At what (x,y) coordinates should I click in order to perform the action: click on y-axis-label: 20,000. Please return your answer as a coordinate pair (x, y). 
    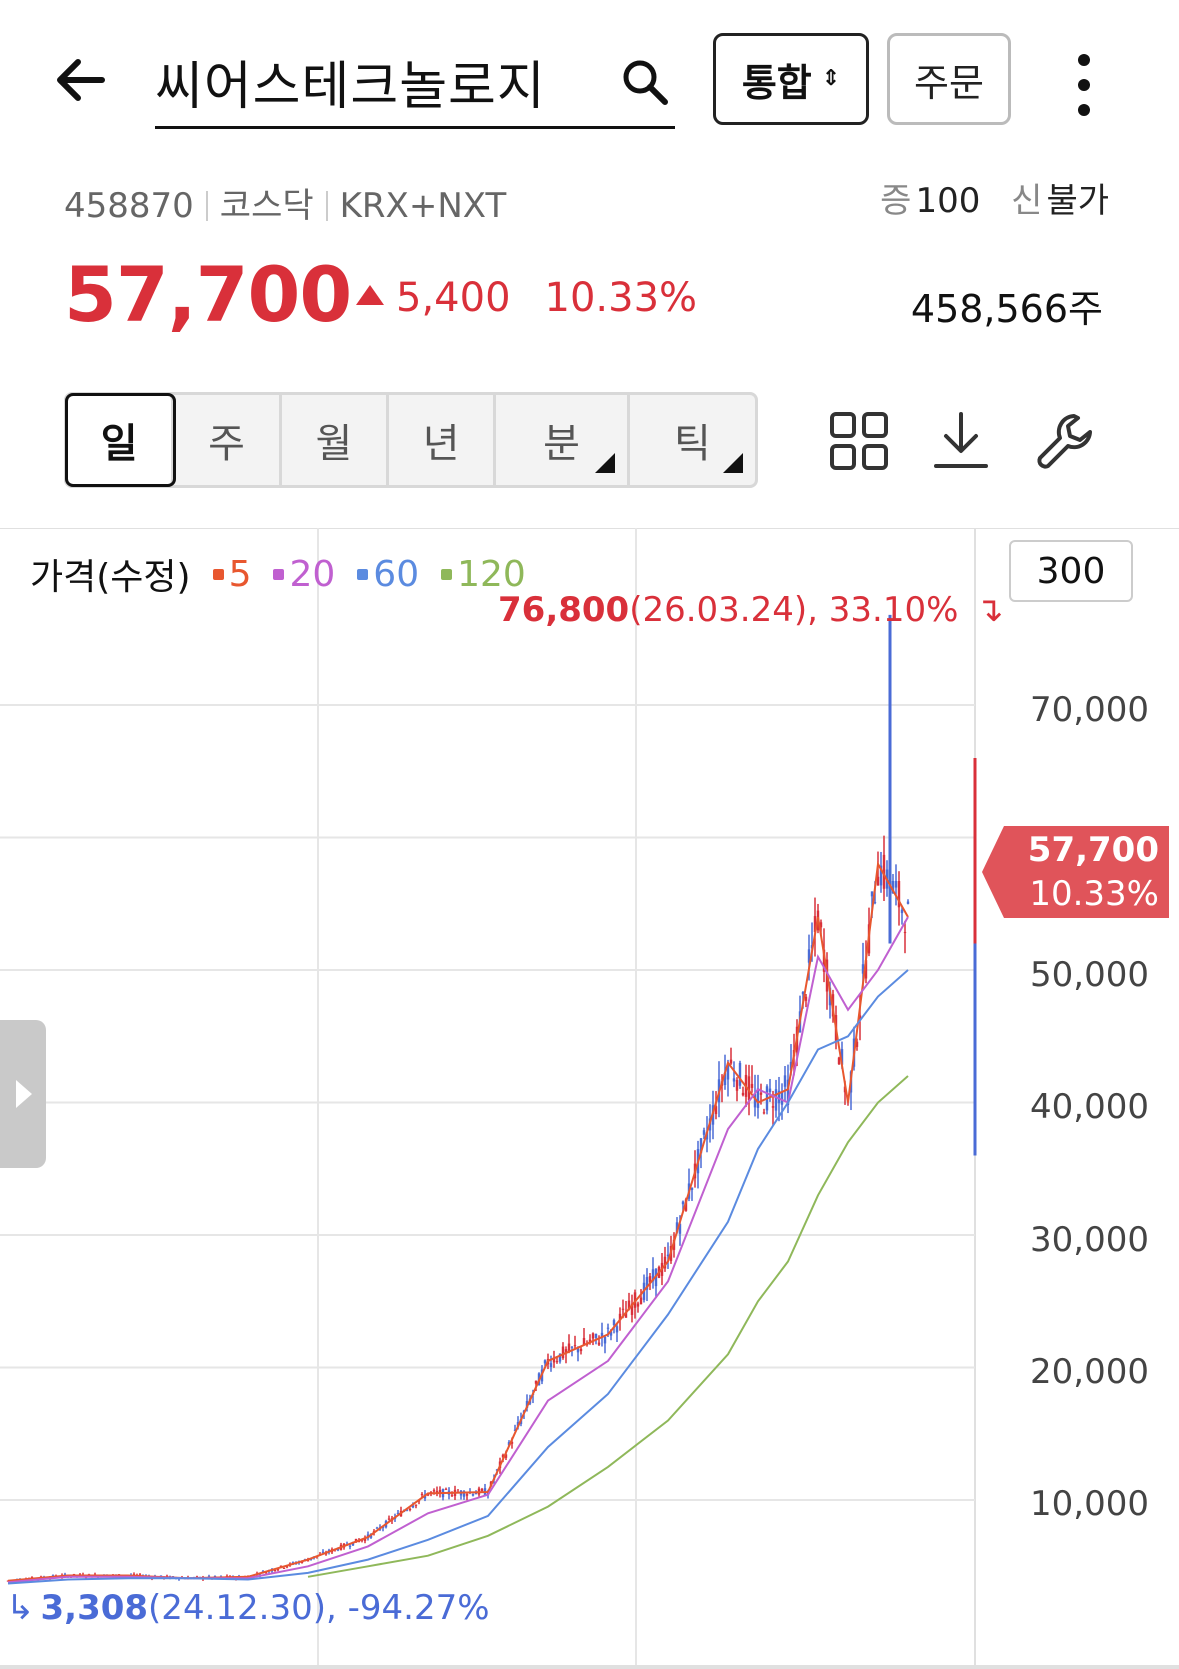
    Looking at the image, I should click on (1089, 1372).